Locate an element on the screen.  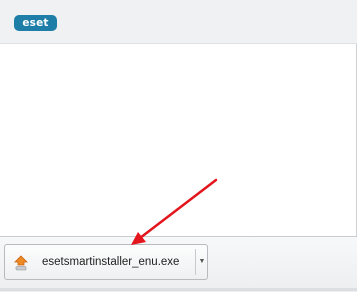
eset-logo: eset is located at coordinates (35, 23).